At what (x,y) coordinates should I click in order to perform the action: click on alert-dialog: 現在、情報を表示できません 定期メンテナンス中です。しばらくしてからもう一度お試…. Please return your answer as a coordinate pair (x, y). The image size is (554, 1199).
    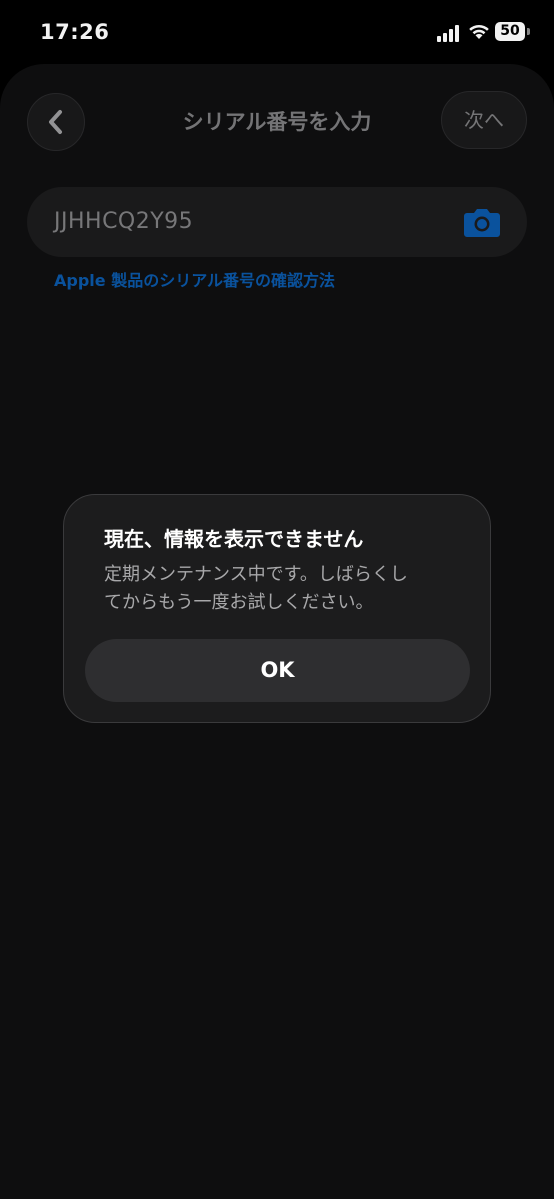
    Looking at the image, I should click on (277, 608).